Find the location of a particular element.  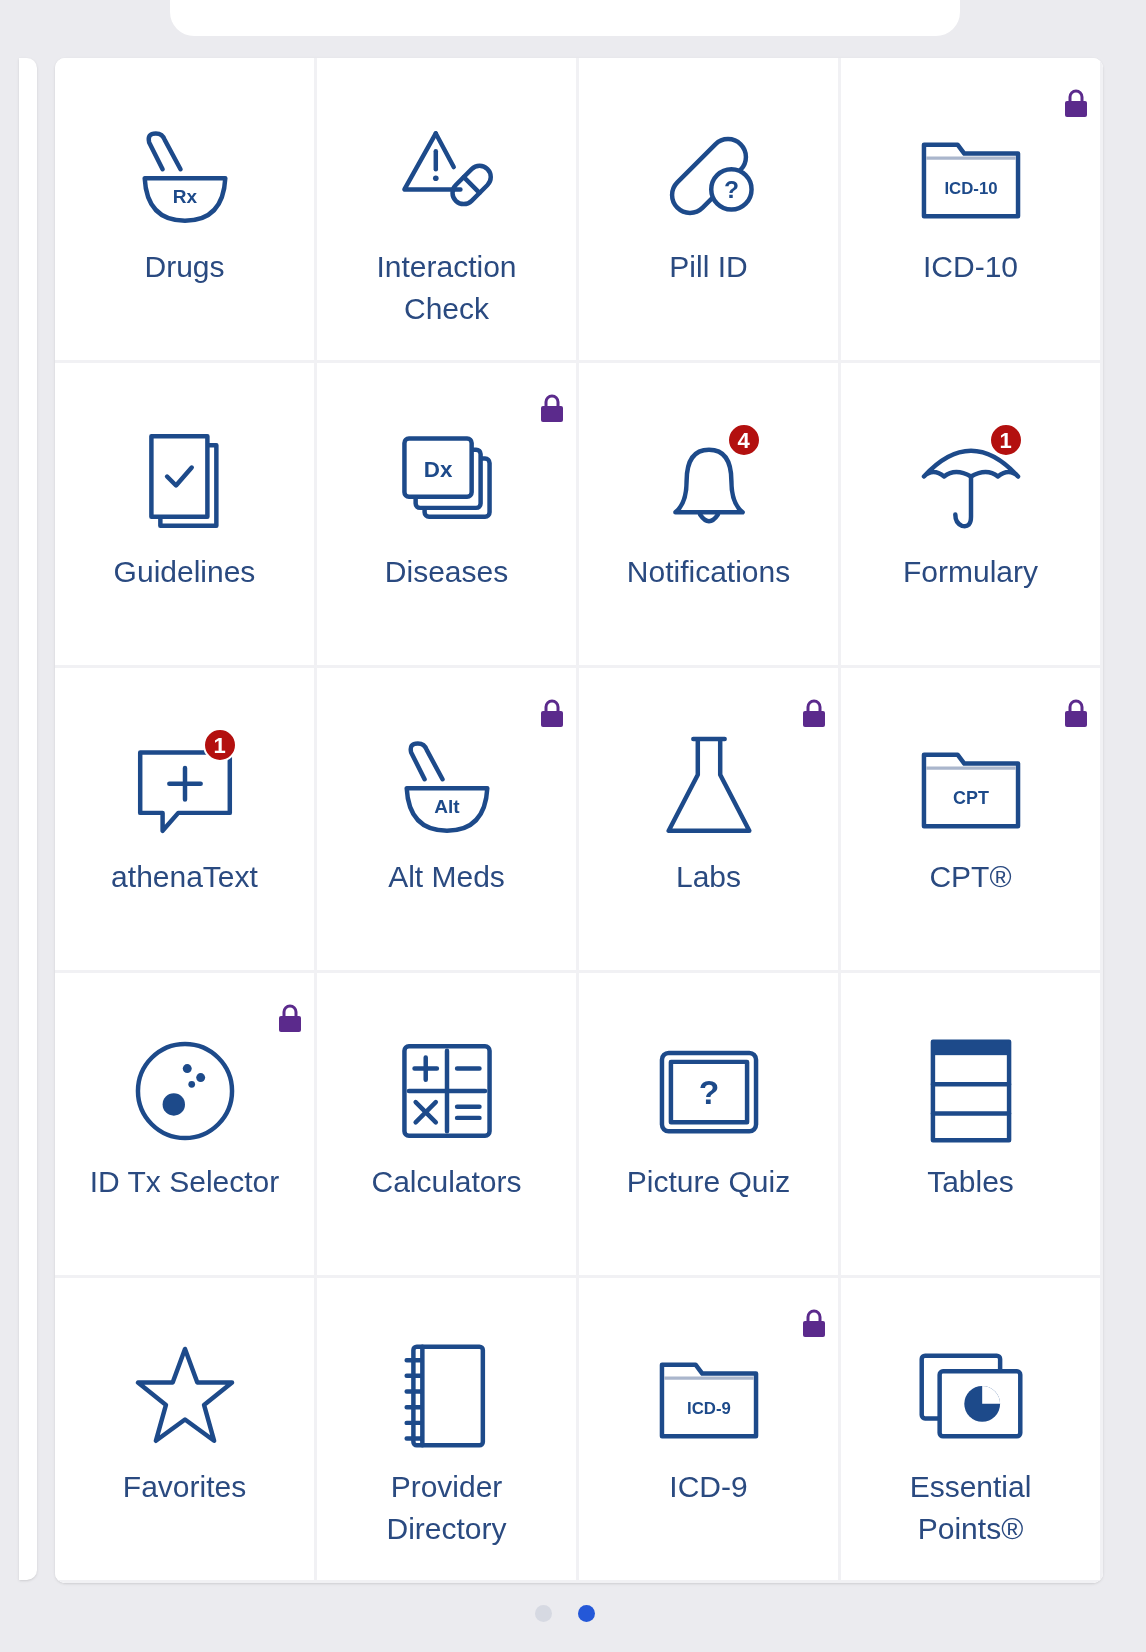

tile: Calculators is located at coordinates (448, 1125).